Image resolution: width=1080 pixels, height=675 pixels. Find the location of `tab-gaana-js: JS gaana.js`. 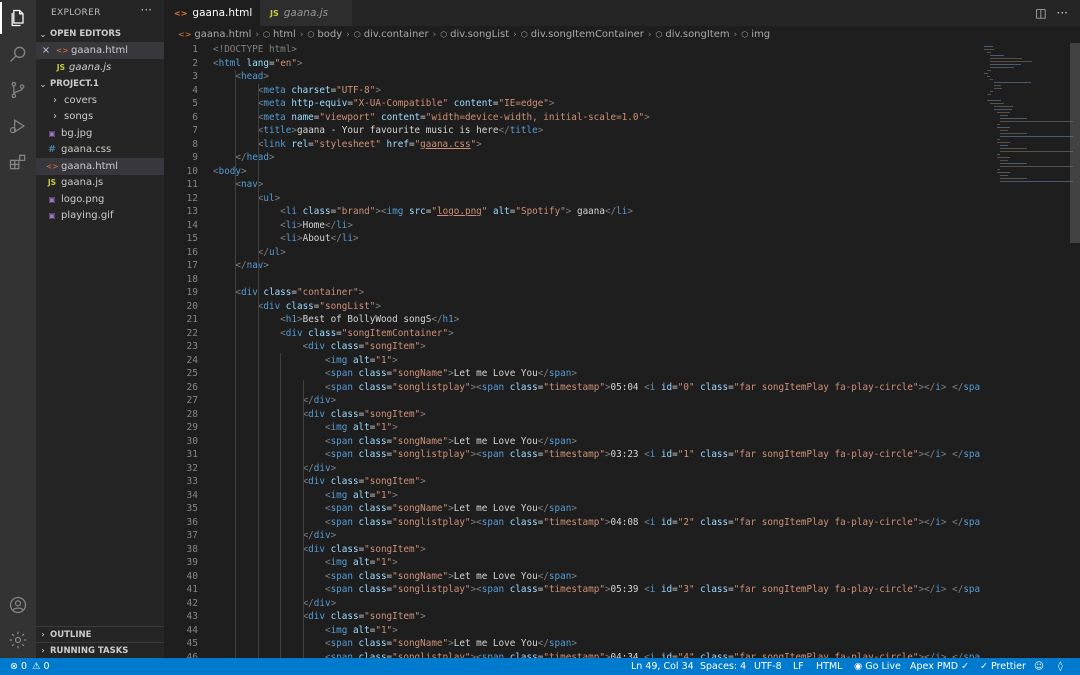

tab-gaana-js: JS gaana.js is located at coordinates (306, 13).